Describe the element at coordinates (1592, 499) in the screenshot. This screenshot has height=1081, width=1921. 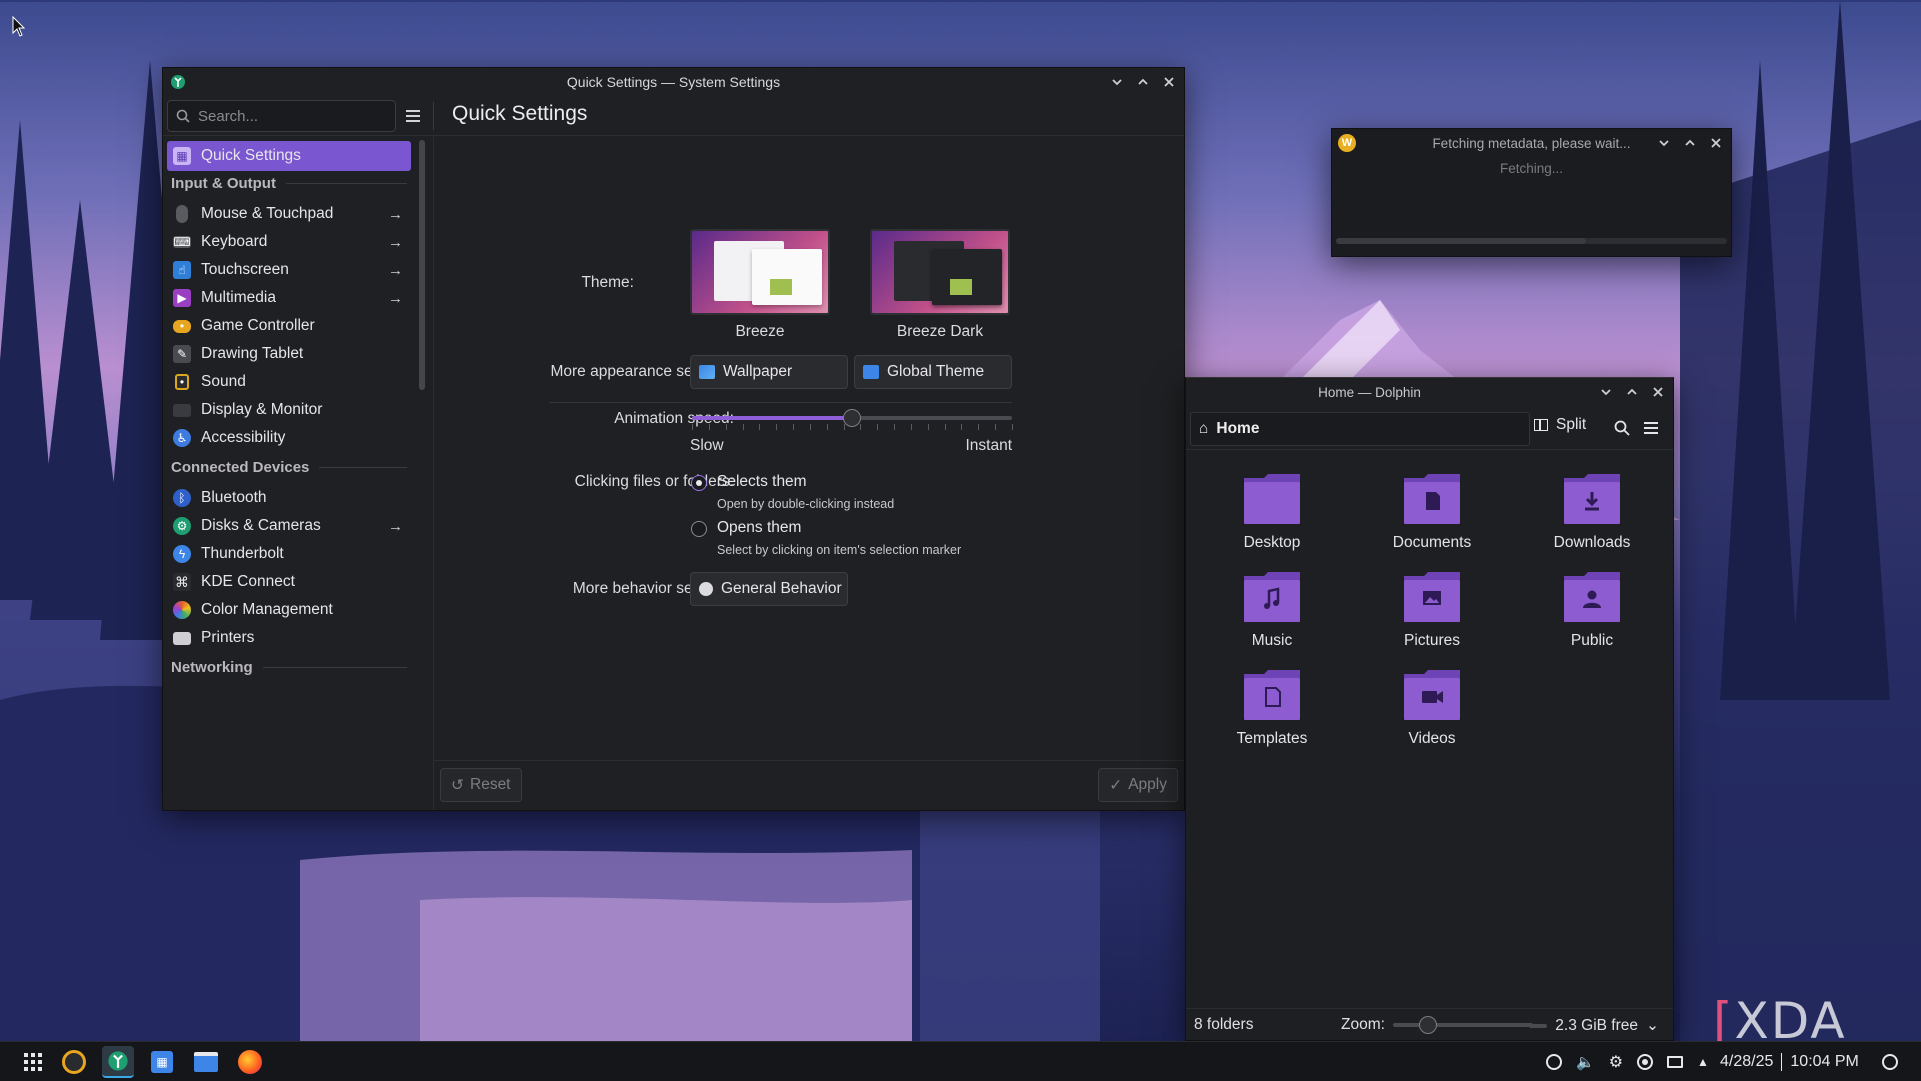
I see `downloads-folder-icon` at that location.